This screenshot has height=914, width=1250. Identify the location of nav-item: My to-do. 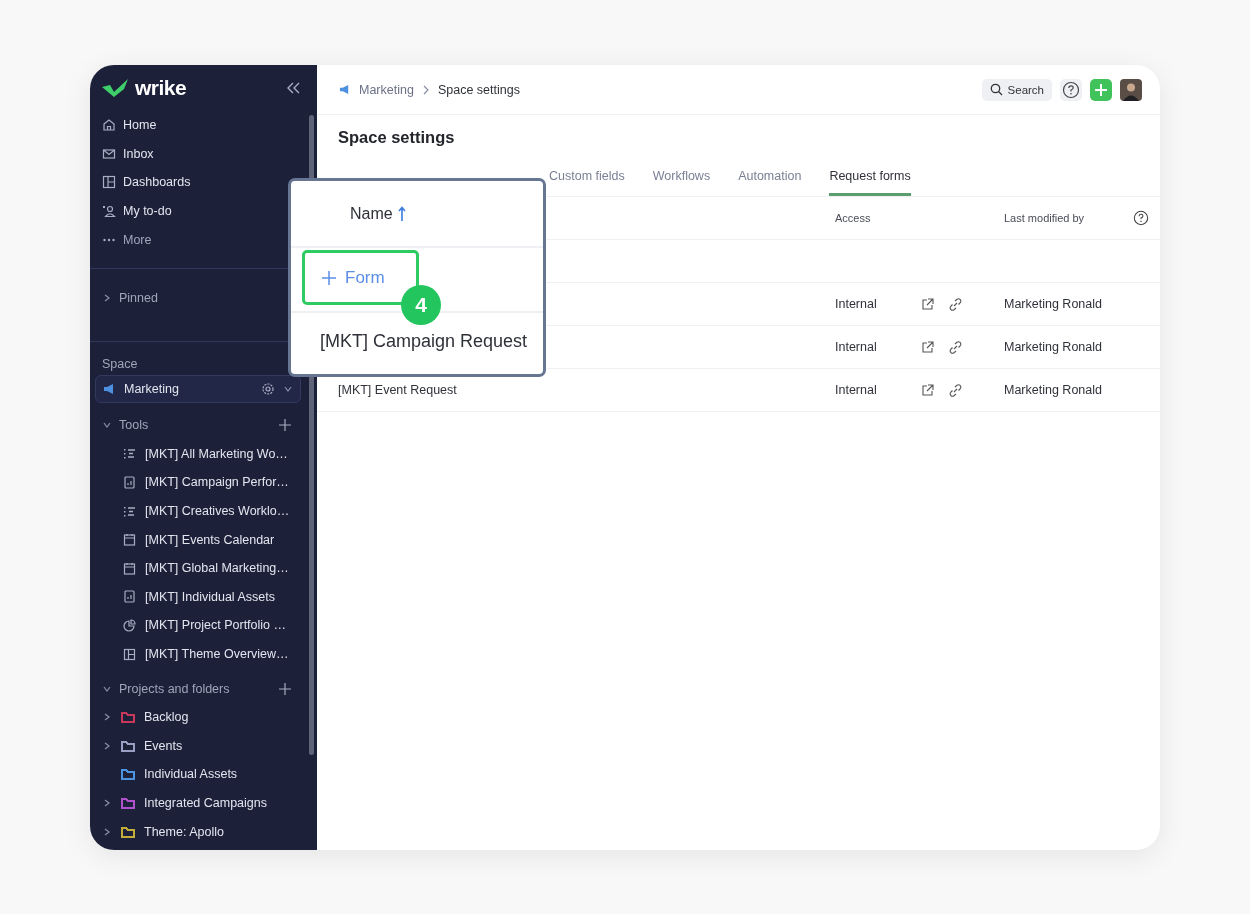
(203, 211).